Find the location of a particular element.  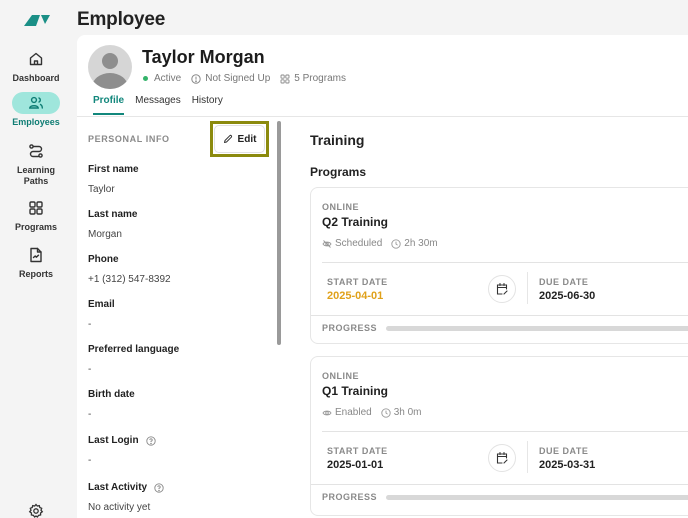

sidebar-item-reports: Reports is located at coordinates (36, 262).